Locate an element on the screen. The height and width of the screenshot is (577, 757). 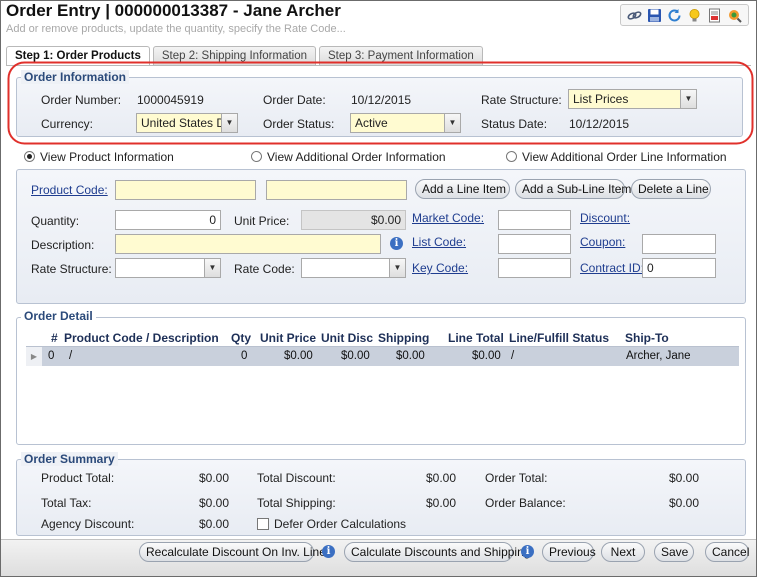
order-total-value: $0.00 is located at coordinates (684, 478).